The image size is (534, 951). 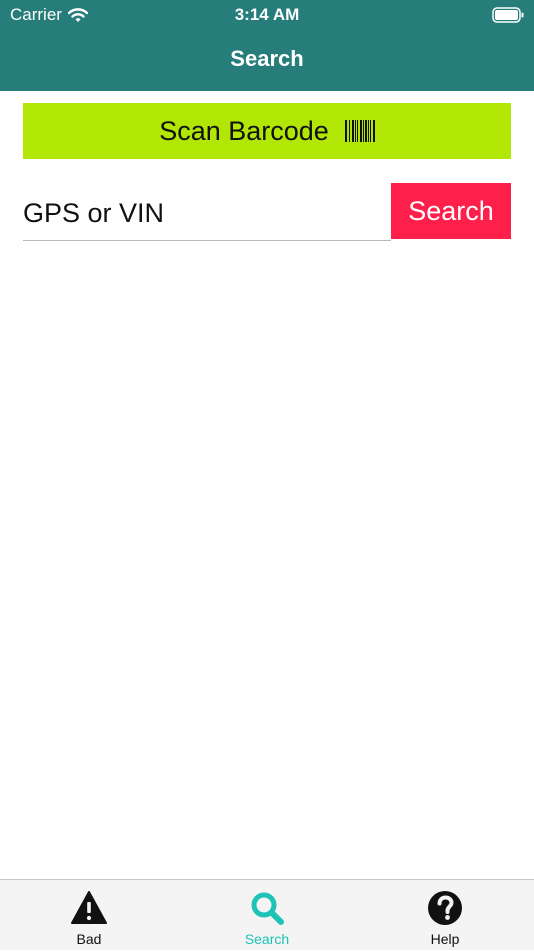 I want to click on search-field, so click(x=207, y=212).